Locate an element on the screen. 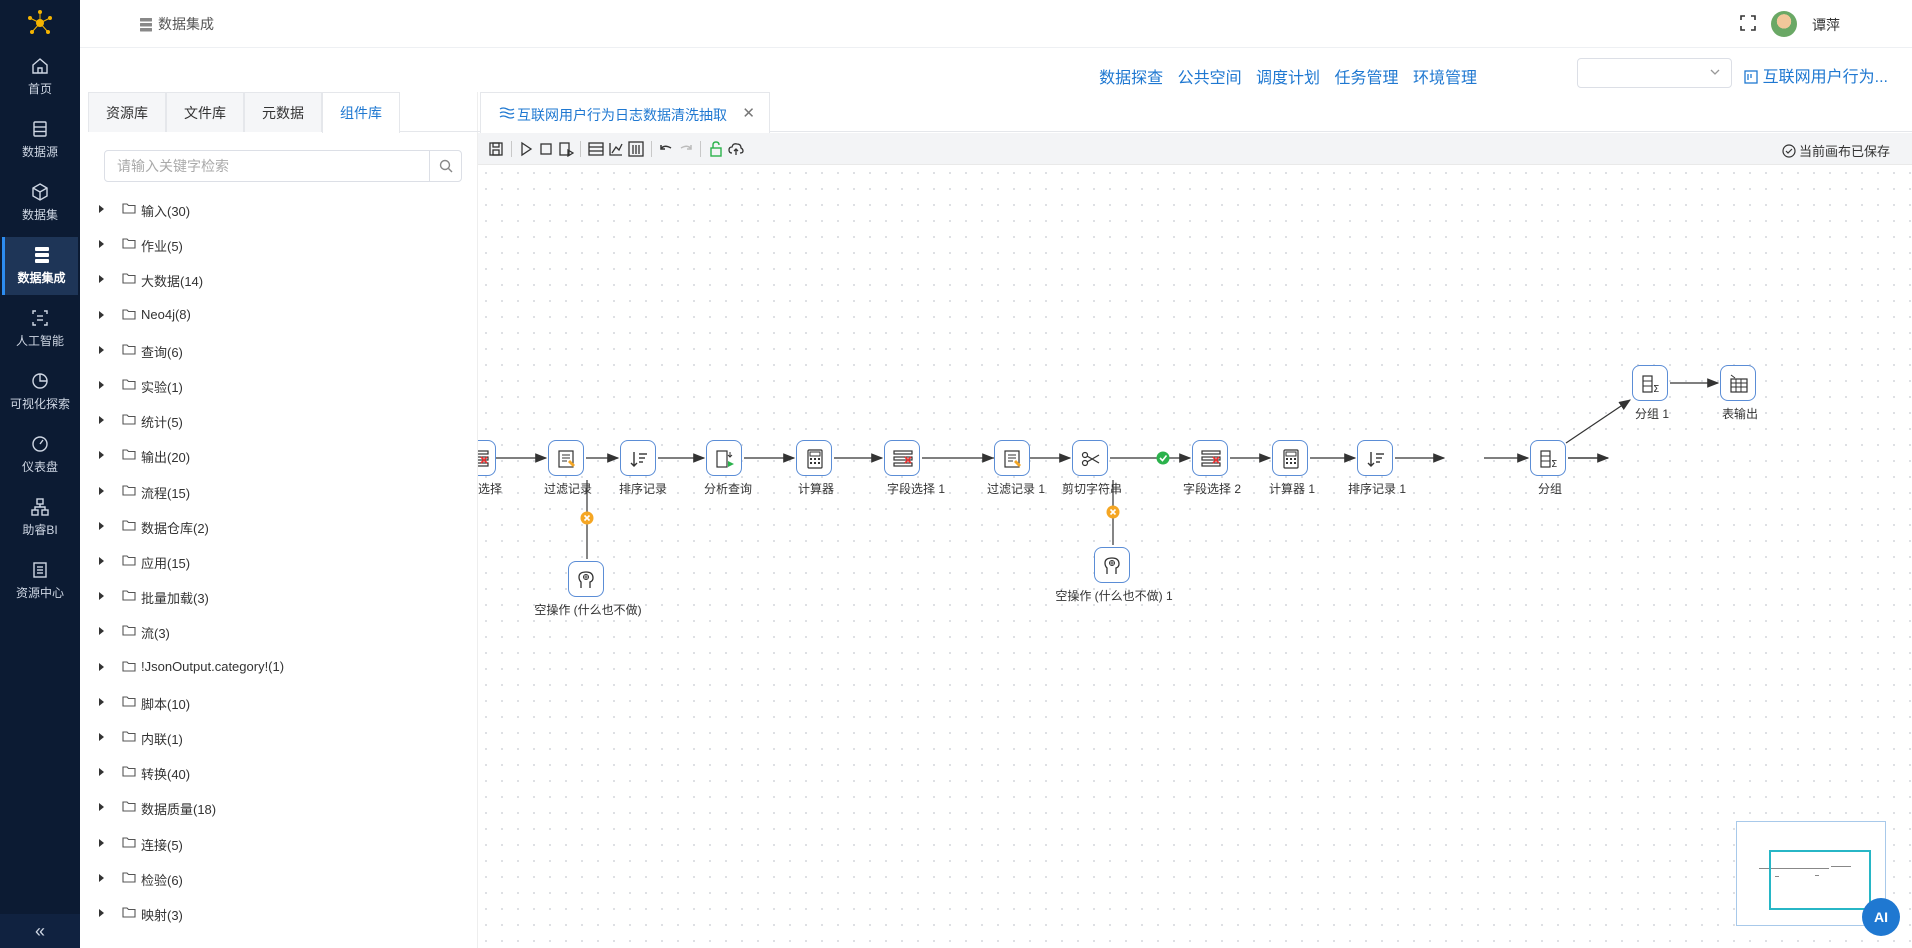 Image resolution: width=1912 pixels, height=948 pixels. tree-item: 统计(5) is located at coordinates (283, 420).